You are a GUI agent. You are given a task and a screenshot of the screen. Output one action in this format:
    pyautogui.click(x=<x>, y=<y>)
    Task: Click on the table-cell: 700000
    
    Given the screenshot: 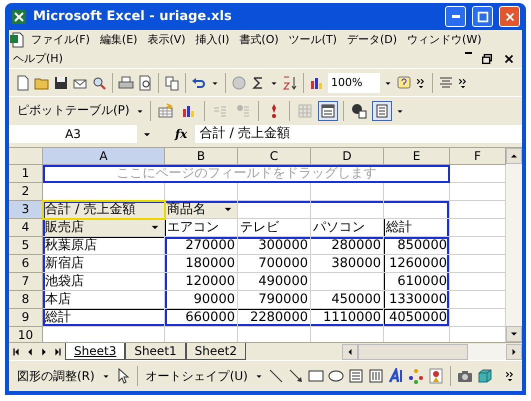 What is the action you would take?
    pyautogui.click(x=274, y=264)
    